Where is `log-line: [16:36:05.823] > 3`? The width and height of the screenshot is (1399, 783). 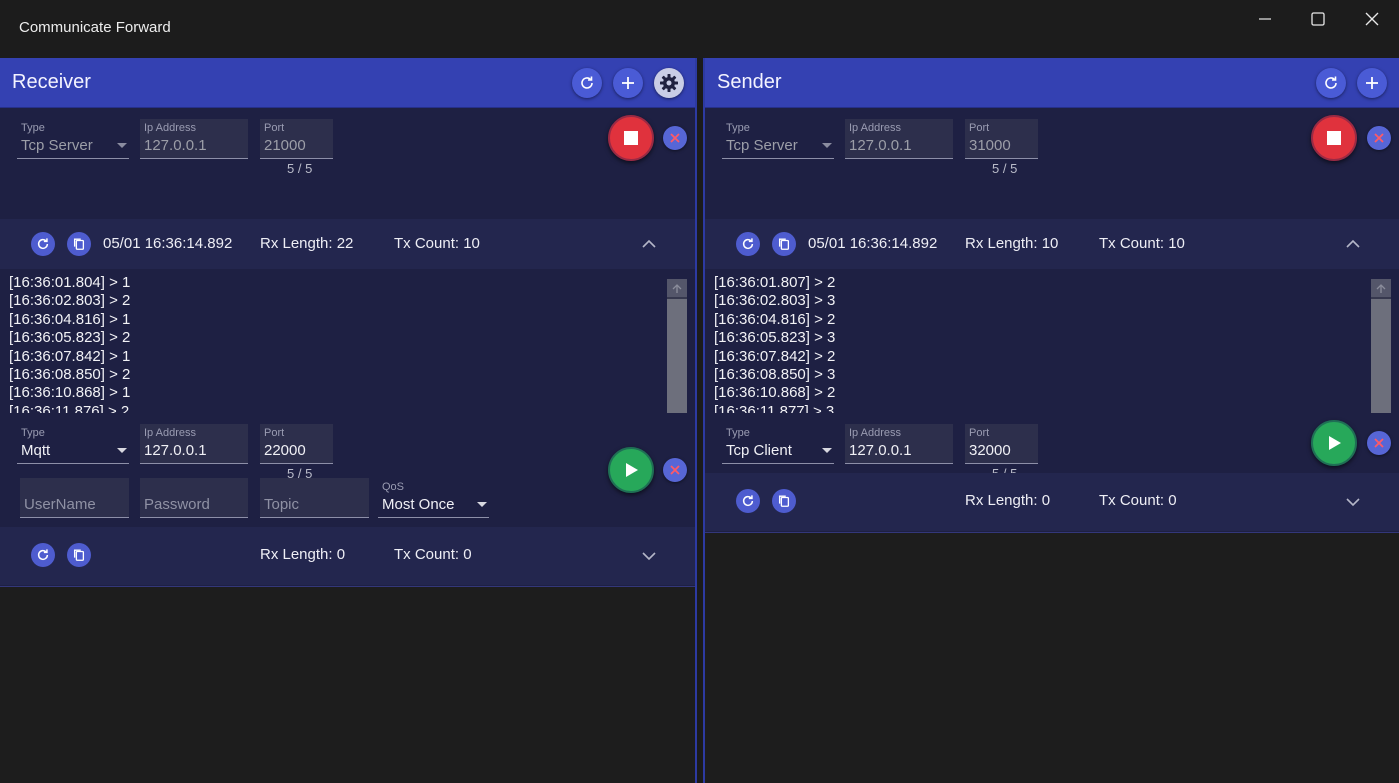 log-line: [16:36:05.823] > 3 is located at coordinates (775, 338).